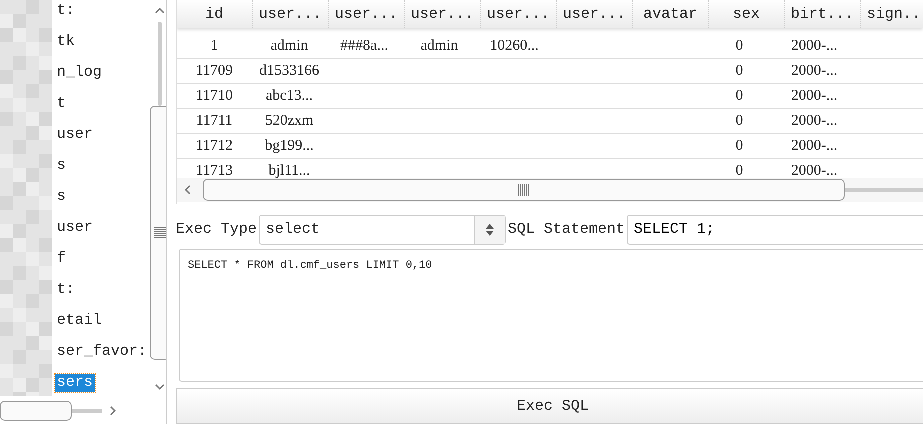 The width and height of the screenshot is (923, 424). Describe the element at coordinates (490, 230) in the screenshot. I see `spinner-arrows-icon` at that location.